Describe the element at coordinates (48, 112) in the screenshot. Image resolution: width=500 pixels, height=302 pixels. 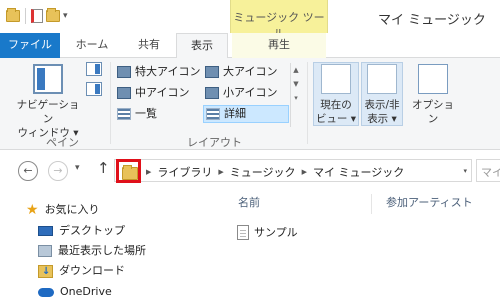
I see `navigation-pane-label-1: ナビゲーション` at that location.